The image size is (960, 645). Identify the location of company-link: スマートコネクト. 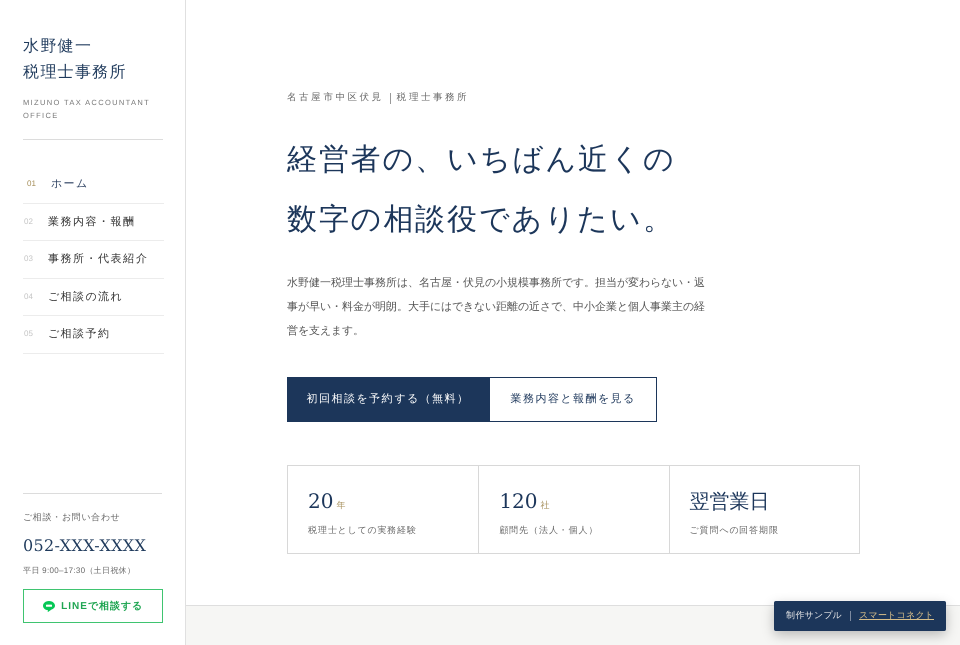
(896, 616).